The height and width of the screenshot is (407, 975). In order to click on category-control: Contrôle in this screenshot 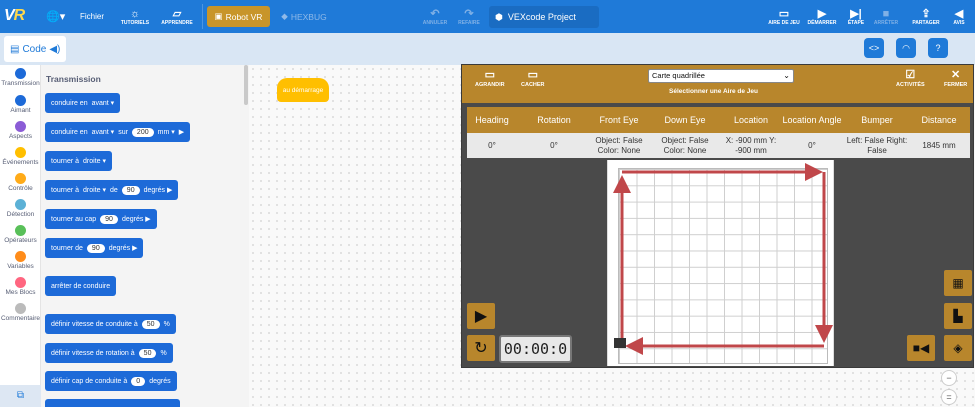, I will do `click(20, 182)`.